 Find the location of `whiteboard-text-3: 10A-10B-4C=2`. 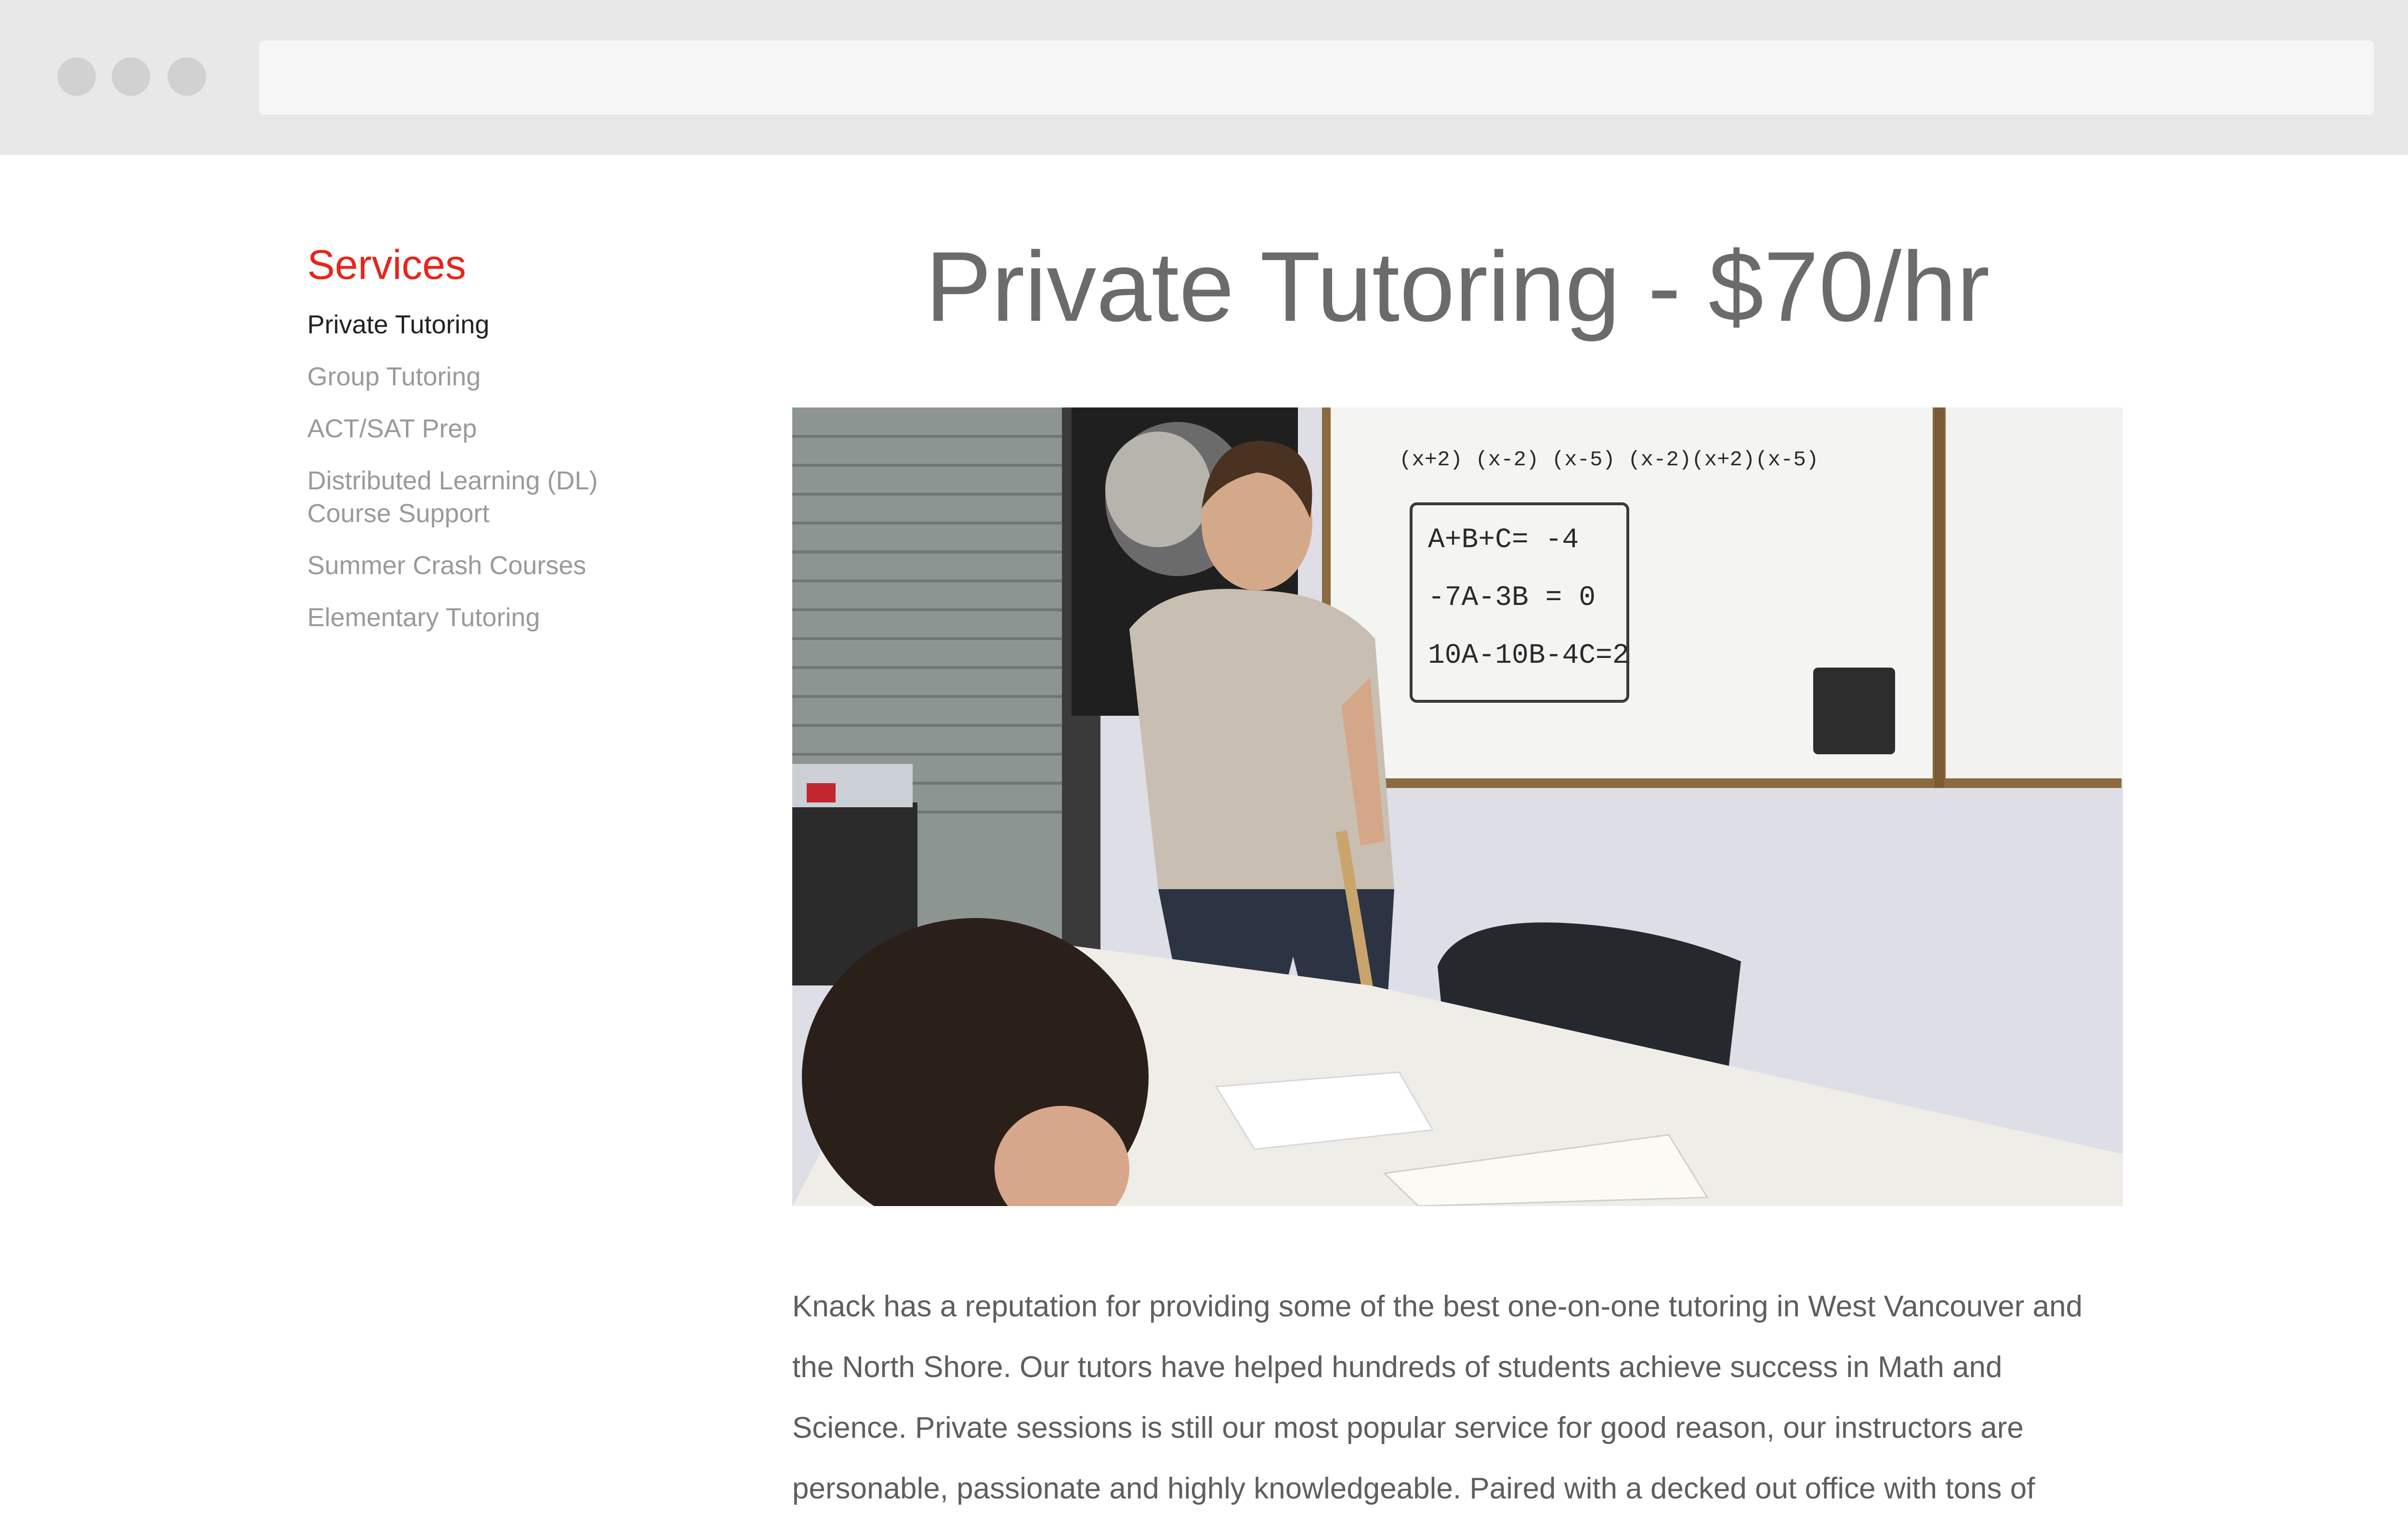

whiteboard-text-3: 10A-10B-4C=2 is located at coordinates (1528, 655).